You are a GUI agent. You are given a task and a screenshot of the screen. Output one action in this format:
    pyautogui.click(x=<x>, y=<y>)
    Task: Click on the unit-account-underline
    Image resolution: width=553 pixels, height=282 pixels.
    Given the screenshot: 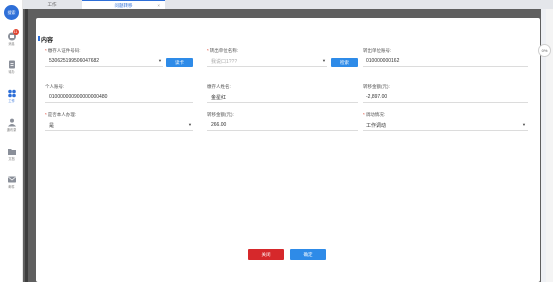 What is the action you would take?
    pyautogui.click(x=445, y=66)
    